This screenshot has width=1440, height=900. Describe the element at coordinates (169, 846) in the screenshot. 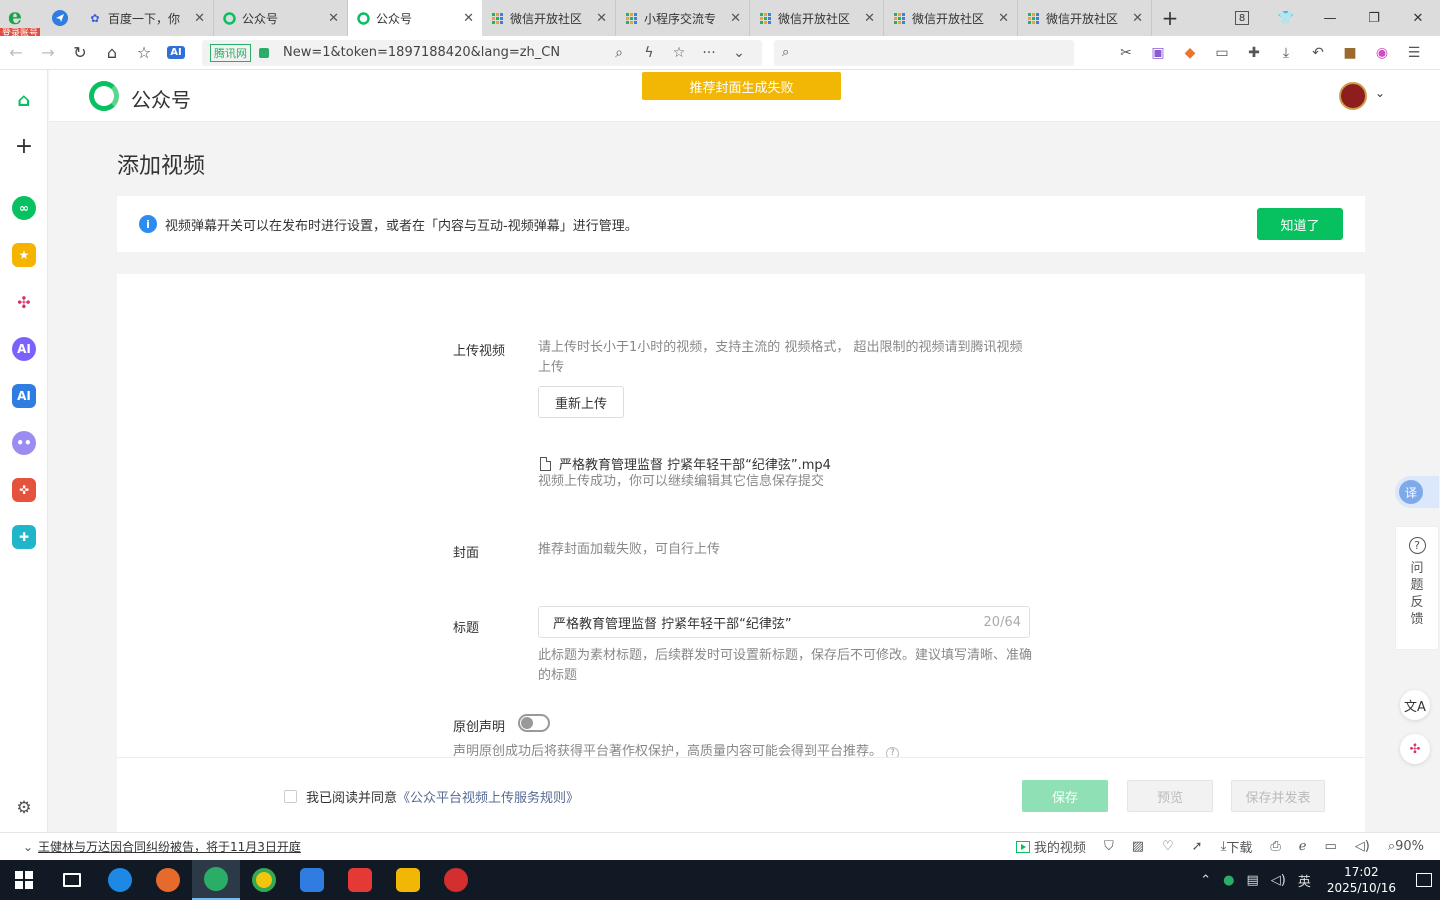

I see `news-ticker: 王健林与万达因合同纠纷被告，将于11月3日开庭` at that location.